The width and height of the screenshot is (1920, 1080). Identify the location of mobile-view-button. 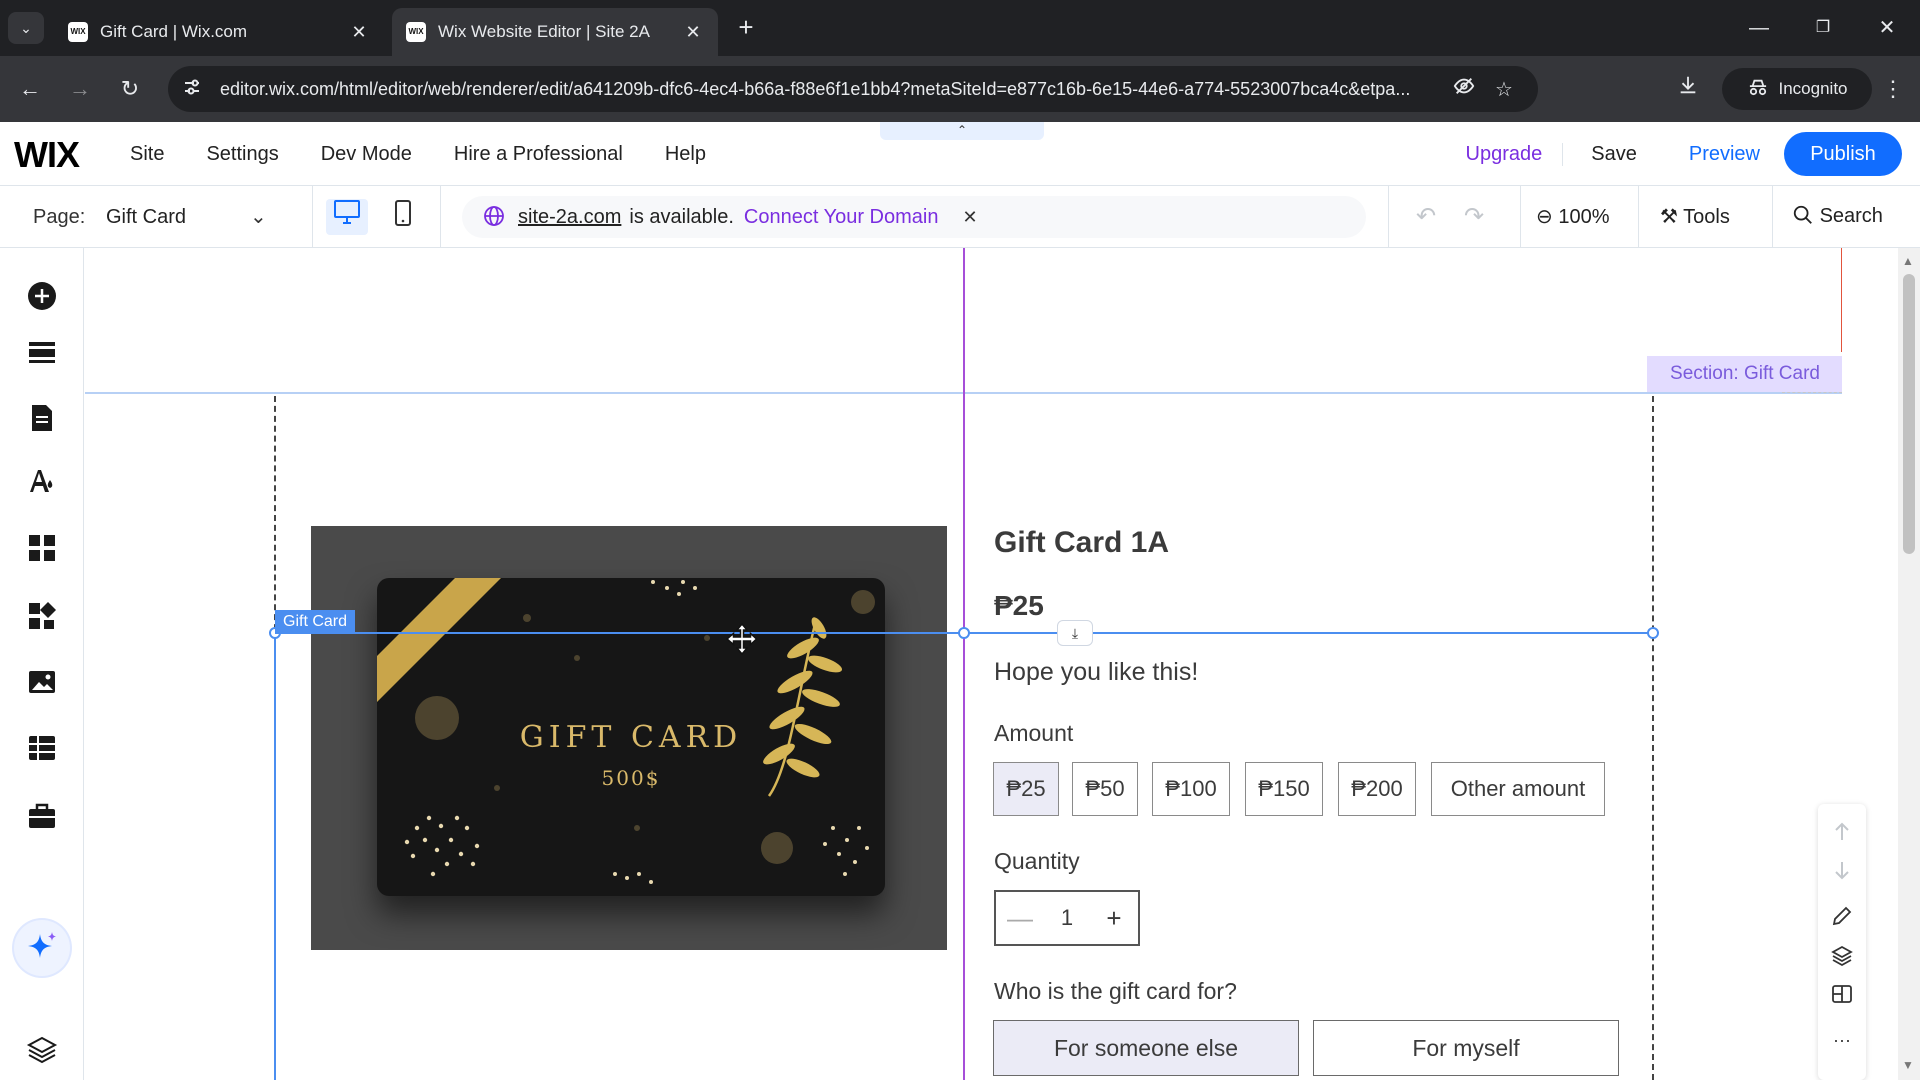
(403, 217).